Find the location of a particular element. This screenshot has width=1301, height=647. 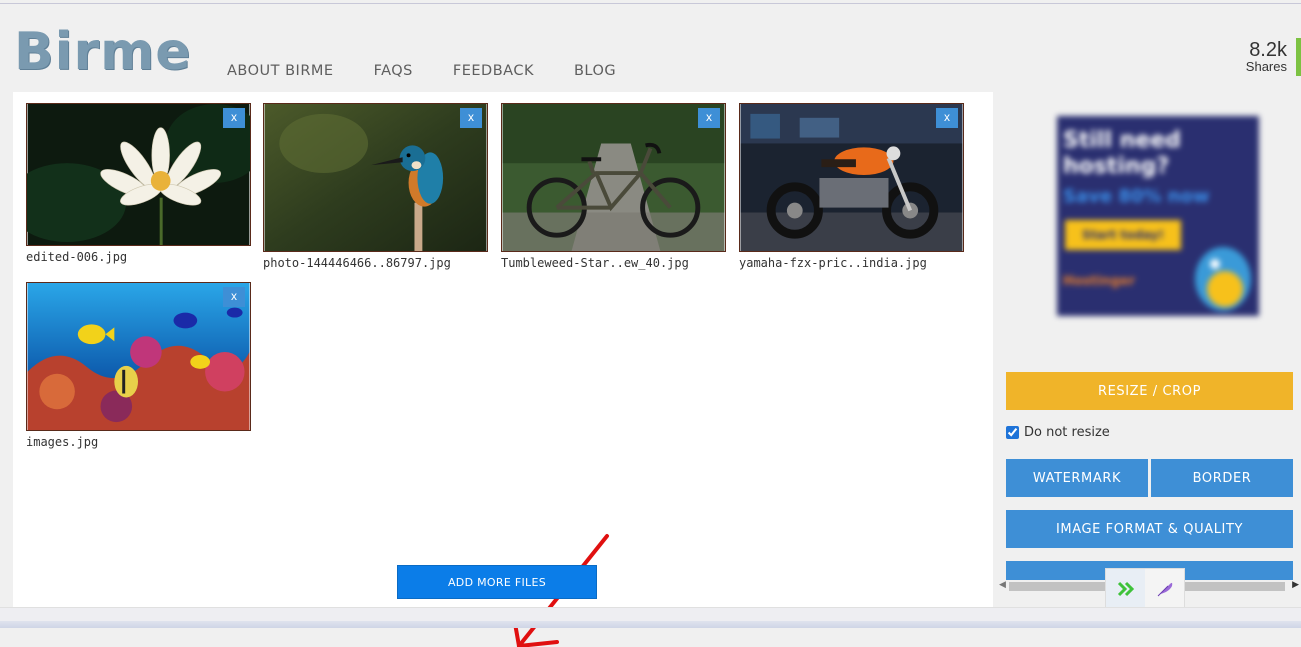

nav-feedback: FEEDBACK is located at coordinates (493, 71).